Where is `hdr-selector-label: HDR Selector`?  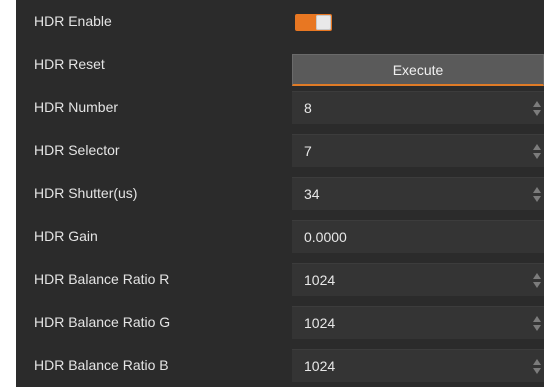 hdr-selector-label: HDR Selector is located at coordinates (77, 150).